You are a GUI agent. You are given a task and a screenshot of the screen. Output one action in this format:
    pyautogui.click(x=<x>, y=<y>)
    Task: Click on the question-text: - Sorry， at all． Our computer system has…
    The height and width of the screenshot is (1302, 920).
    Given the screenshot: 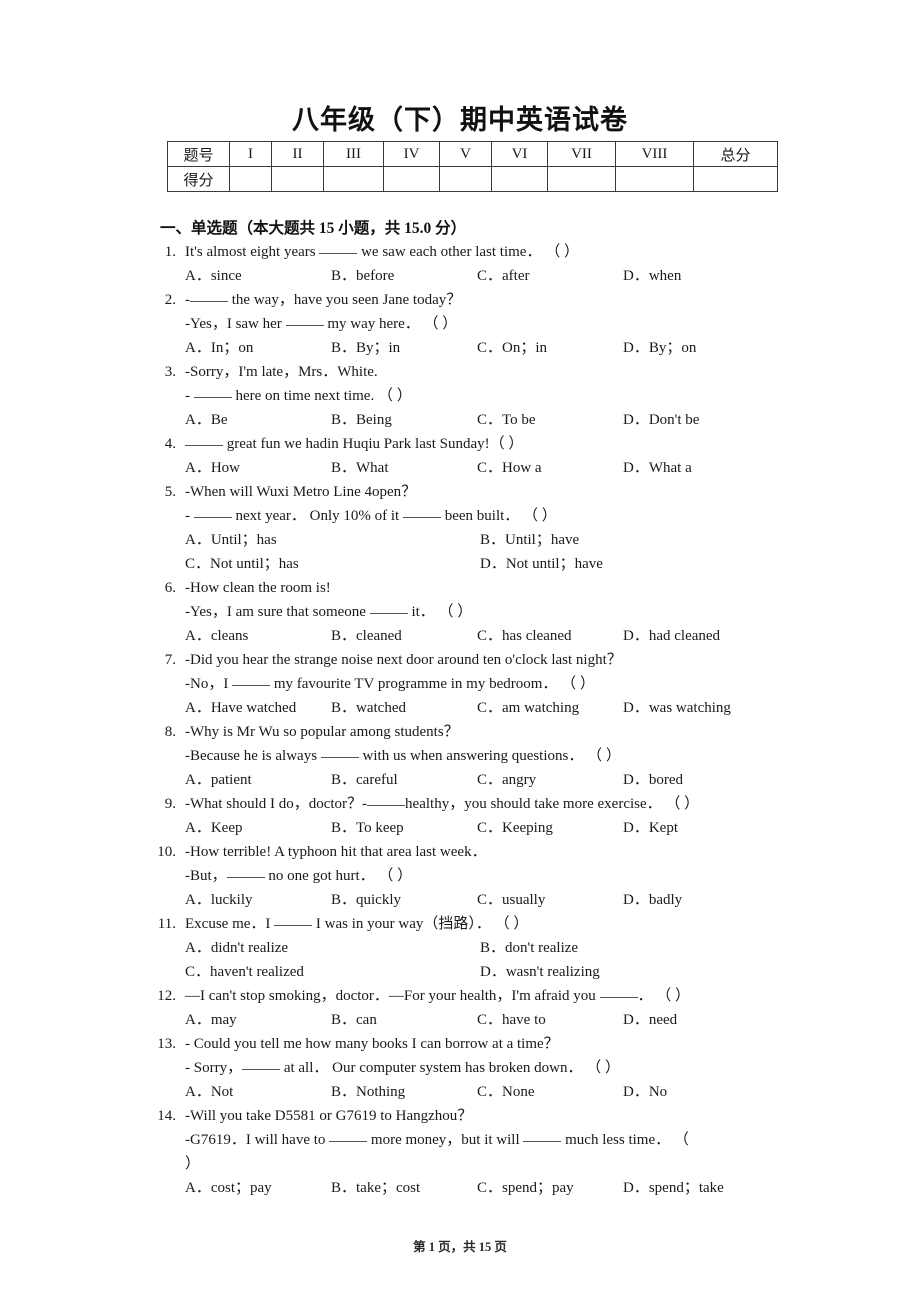 What is the action you would take?
    pyautogui.click(x=552, y=1068)
    